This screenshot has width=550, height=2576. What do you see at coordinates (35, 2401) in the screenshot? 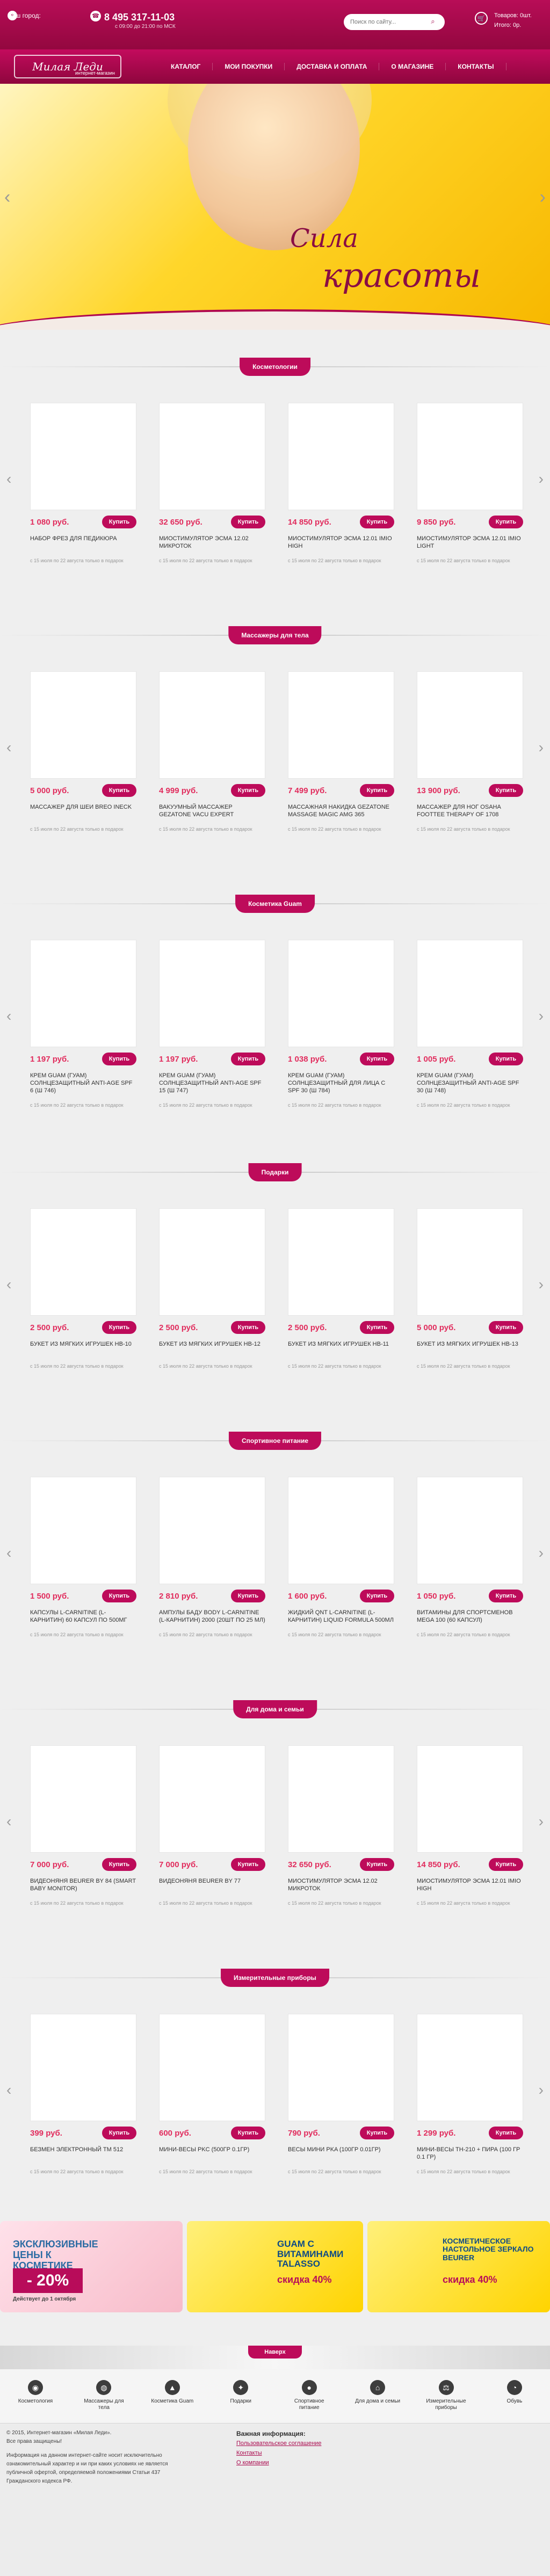
I see `category-cosmetology: ◉ Косметология` at bounding box center [35, 2401].